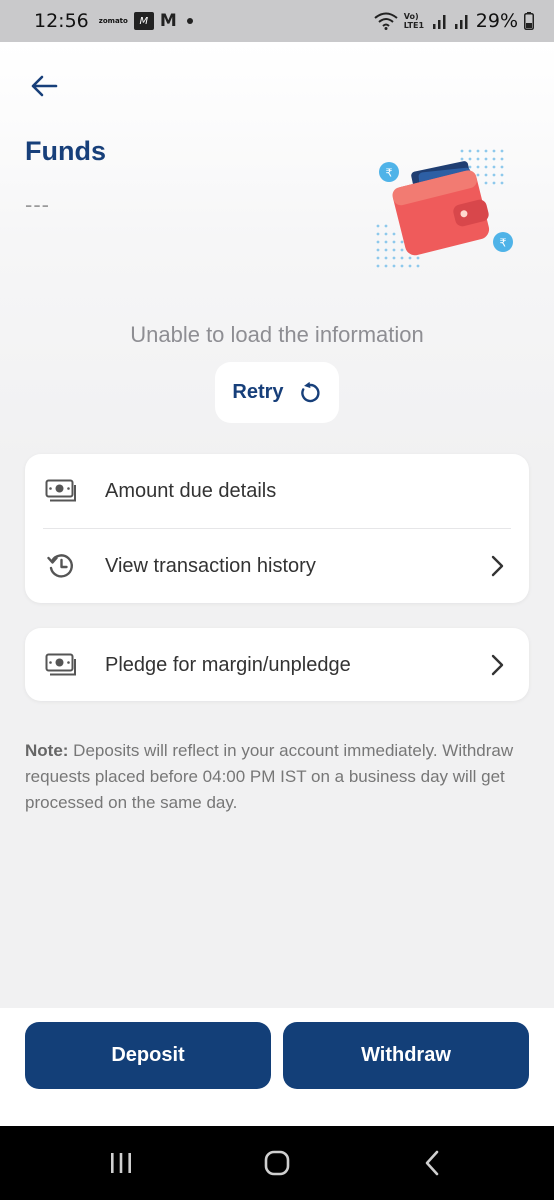  I want to click on back-nav-button, so click(432, 1163).